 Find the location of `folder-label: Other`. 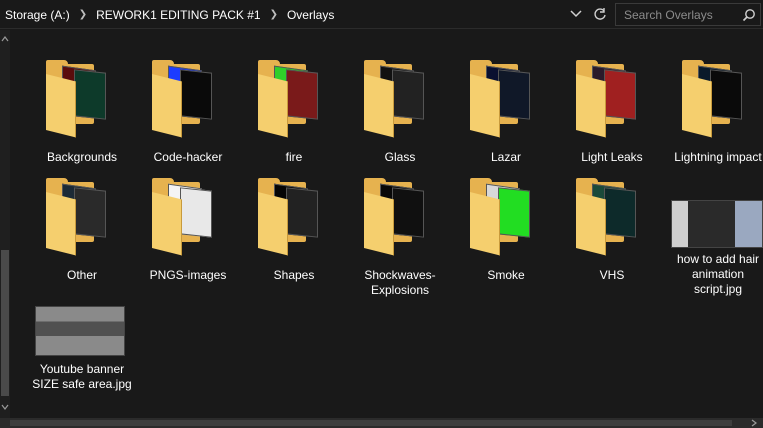

folder-label: Other is located at coordinates (81, 275).